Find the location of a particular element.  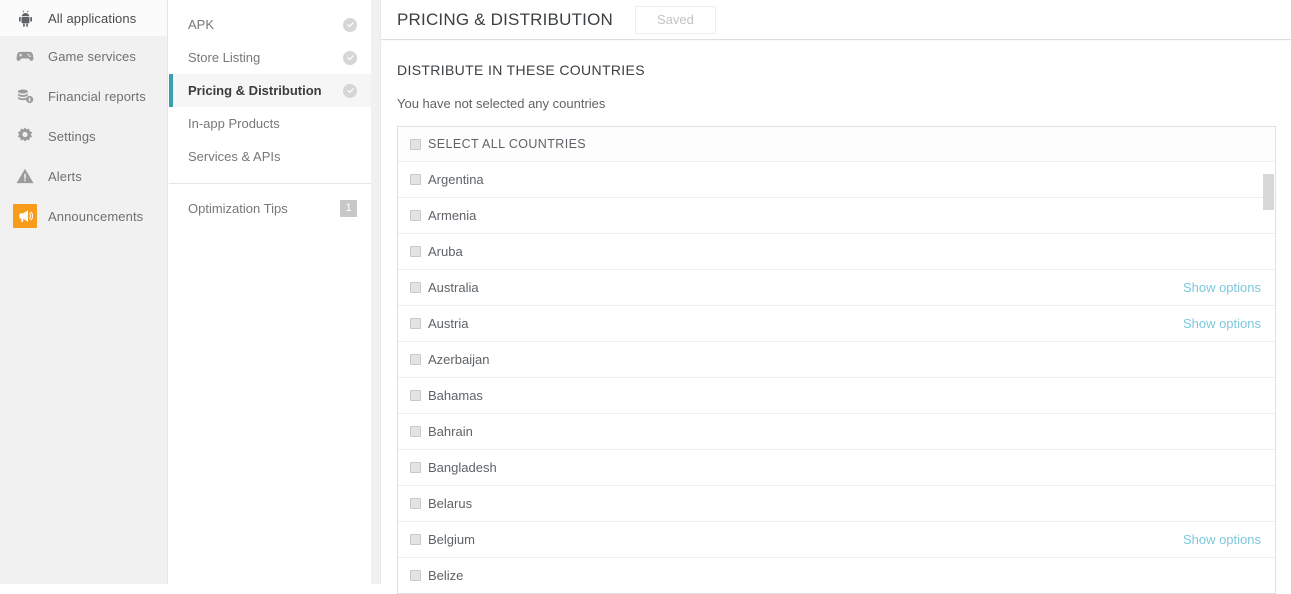

nav-item-services-and-apis: Services & APIs is located at coordinates (270, 156).